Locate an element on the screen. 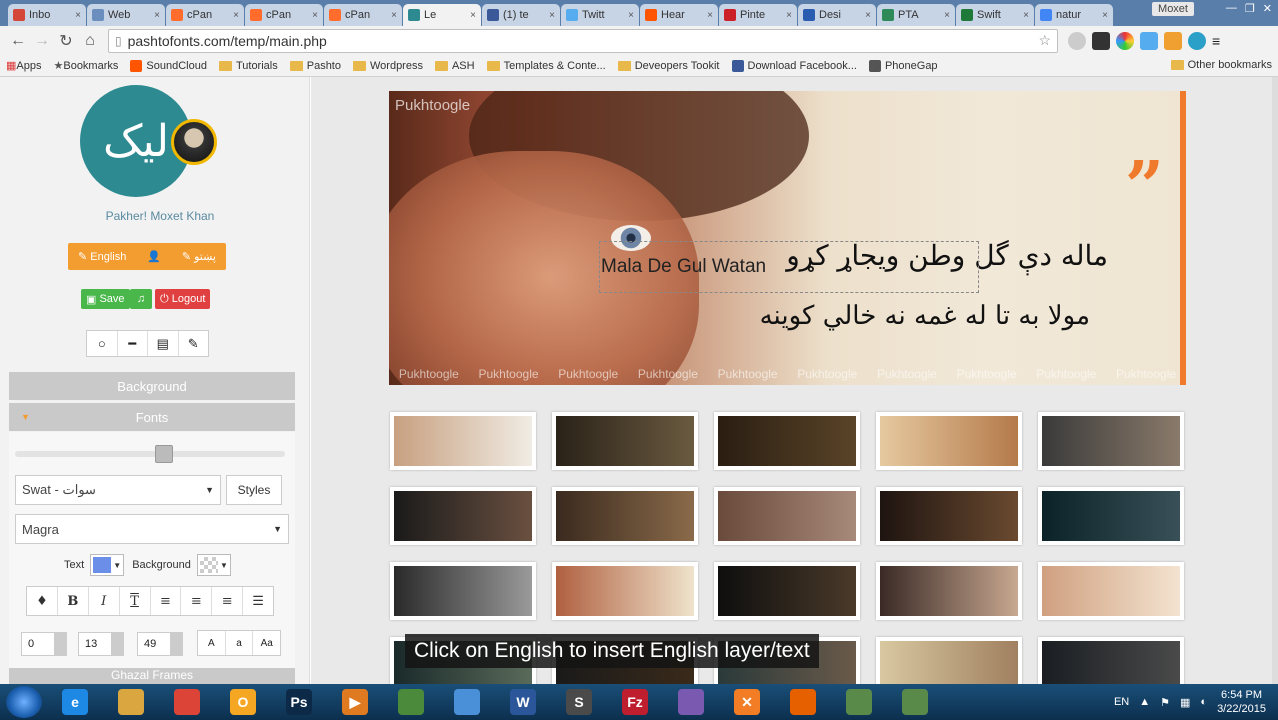 The image size is (1278, 720). bookmark-other: Other bookmarks is located at coordinates (1221, 65).